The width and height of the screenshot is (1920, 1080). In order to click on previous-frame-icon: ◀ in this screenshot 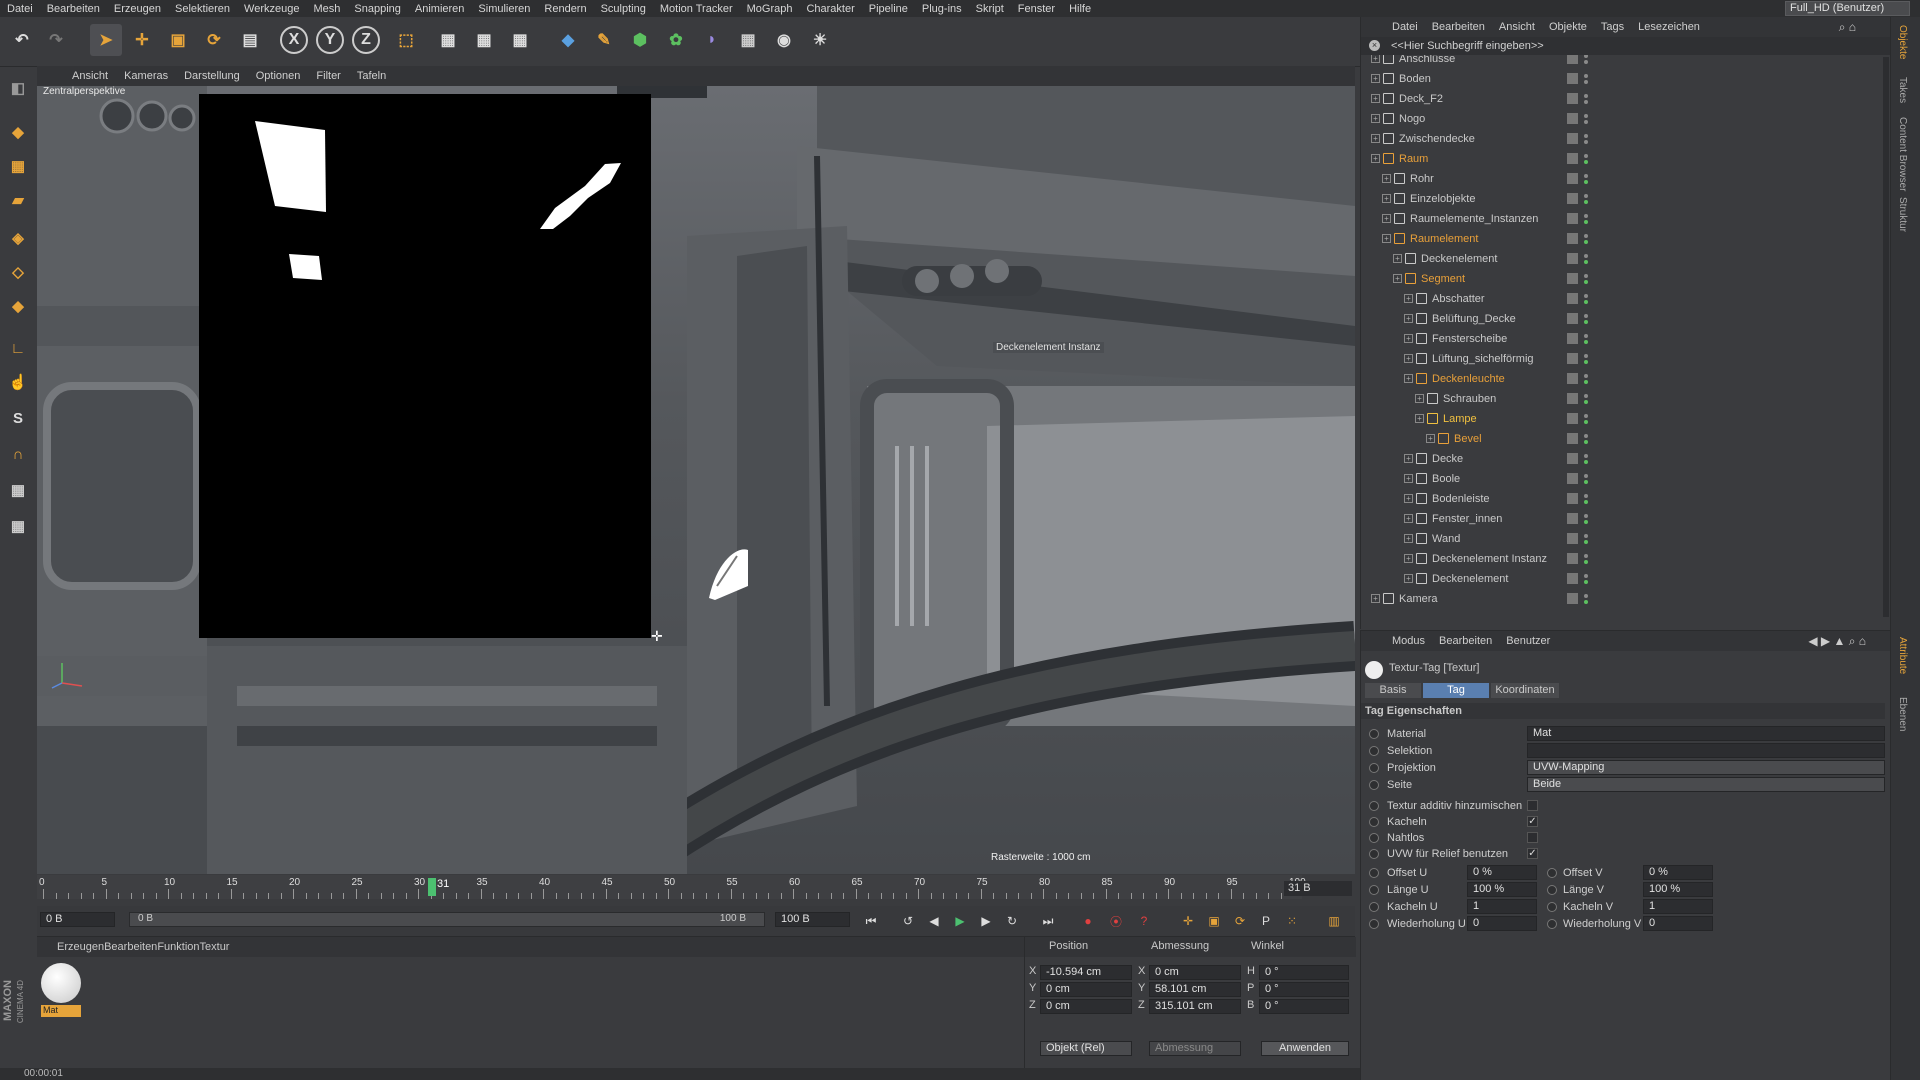, I will do `click(934, 921)`.